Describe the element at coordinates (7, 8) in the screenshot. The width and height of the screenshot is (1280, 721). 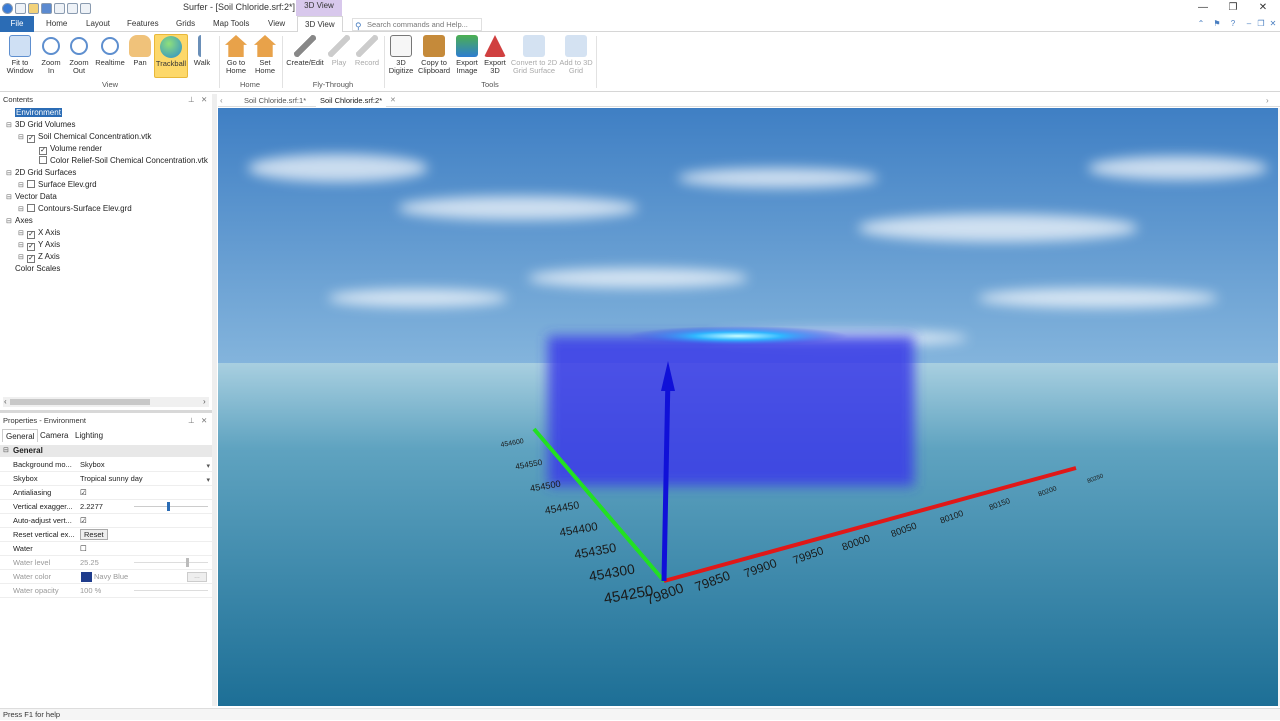
I see `app-icon` at that location.